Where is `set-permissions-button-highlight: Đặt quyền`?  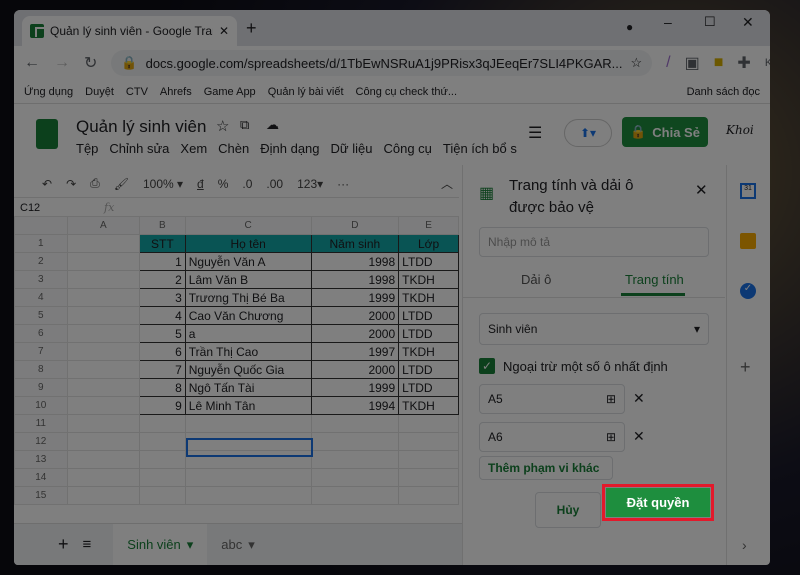 set-permissions-button-highlight: Đặt quyền is located at coordinates (658, 502).